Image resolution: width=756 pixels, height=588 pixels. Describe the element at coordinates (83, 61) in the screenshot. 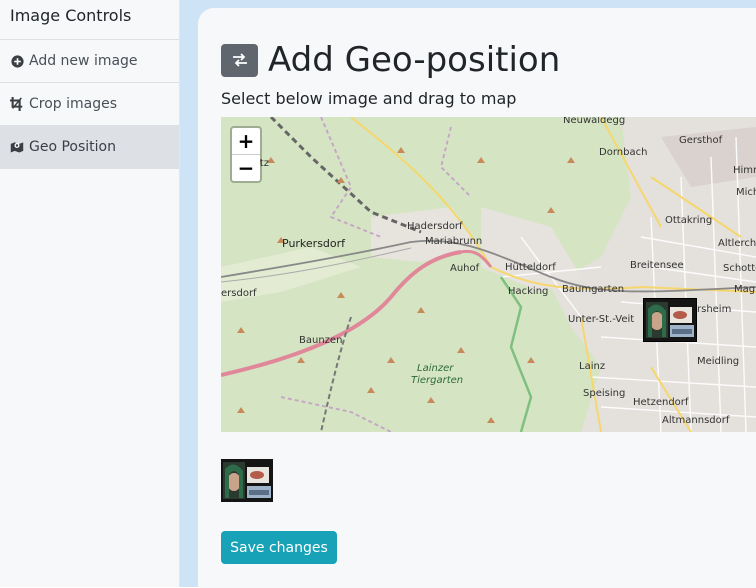

I see `sidebar-item-label: Add new image` at that location.